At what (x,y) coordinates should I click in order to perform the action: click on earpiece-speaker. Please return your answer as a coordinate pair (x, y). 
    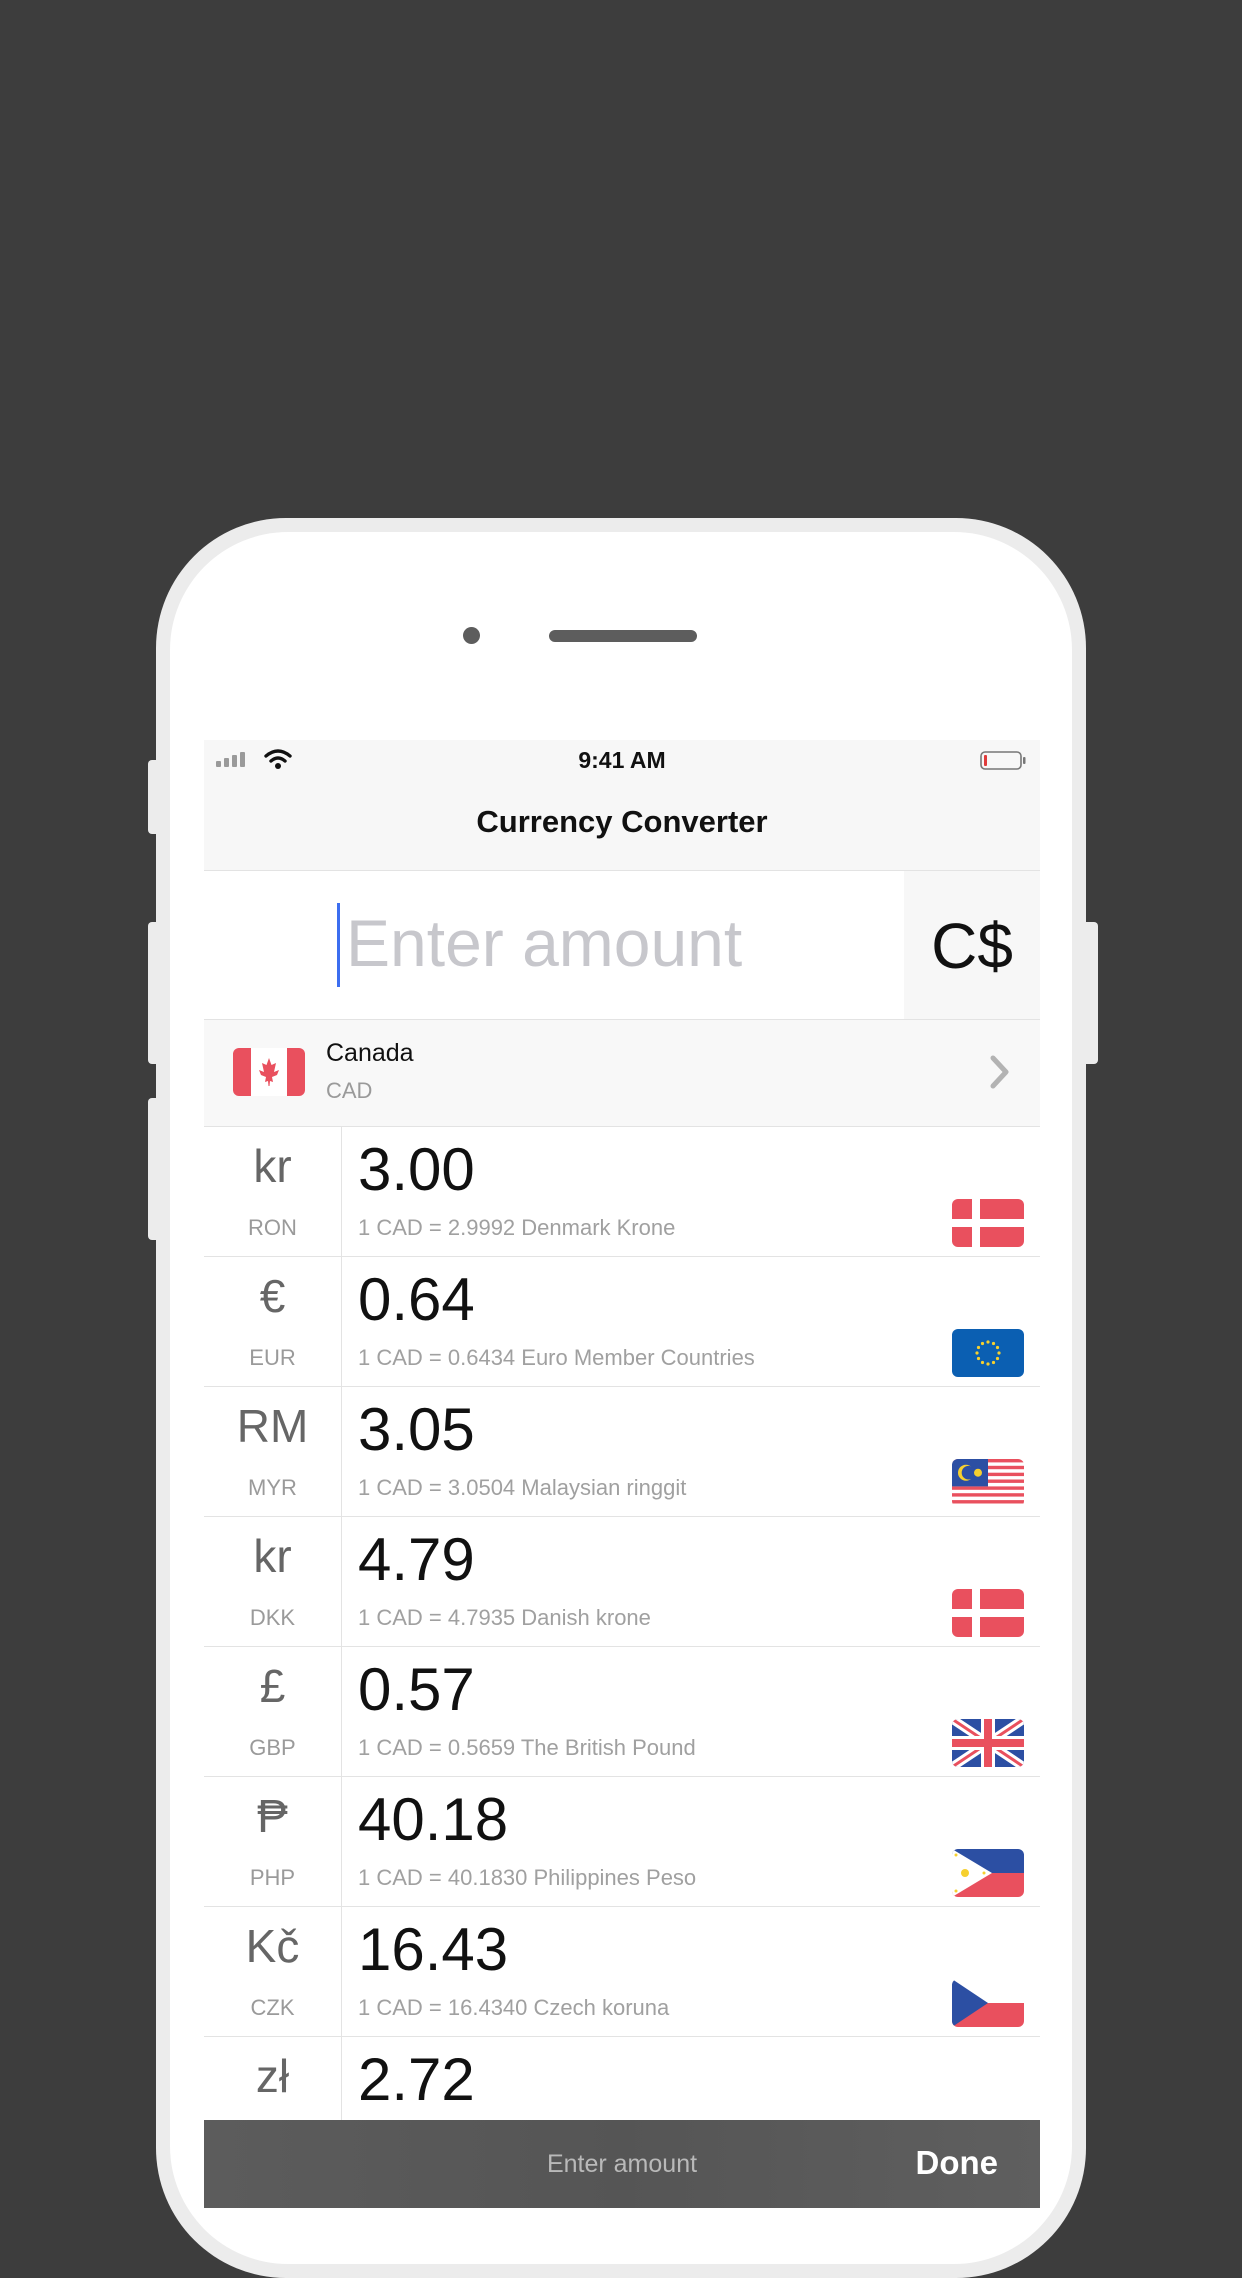
    Looking at the image, I should click on (623, 636).